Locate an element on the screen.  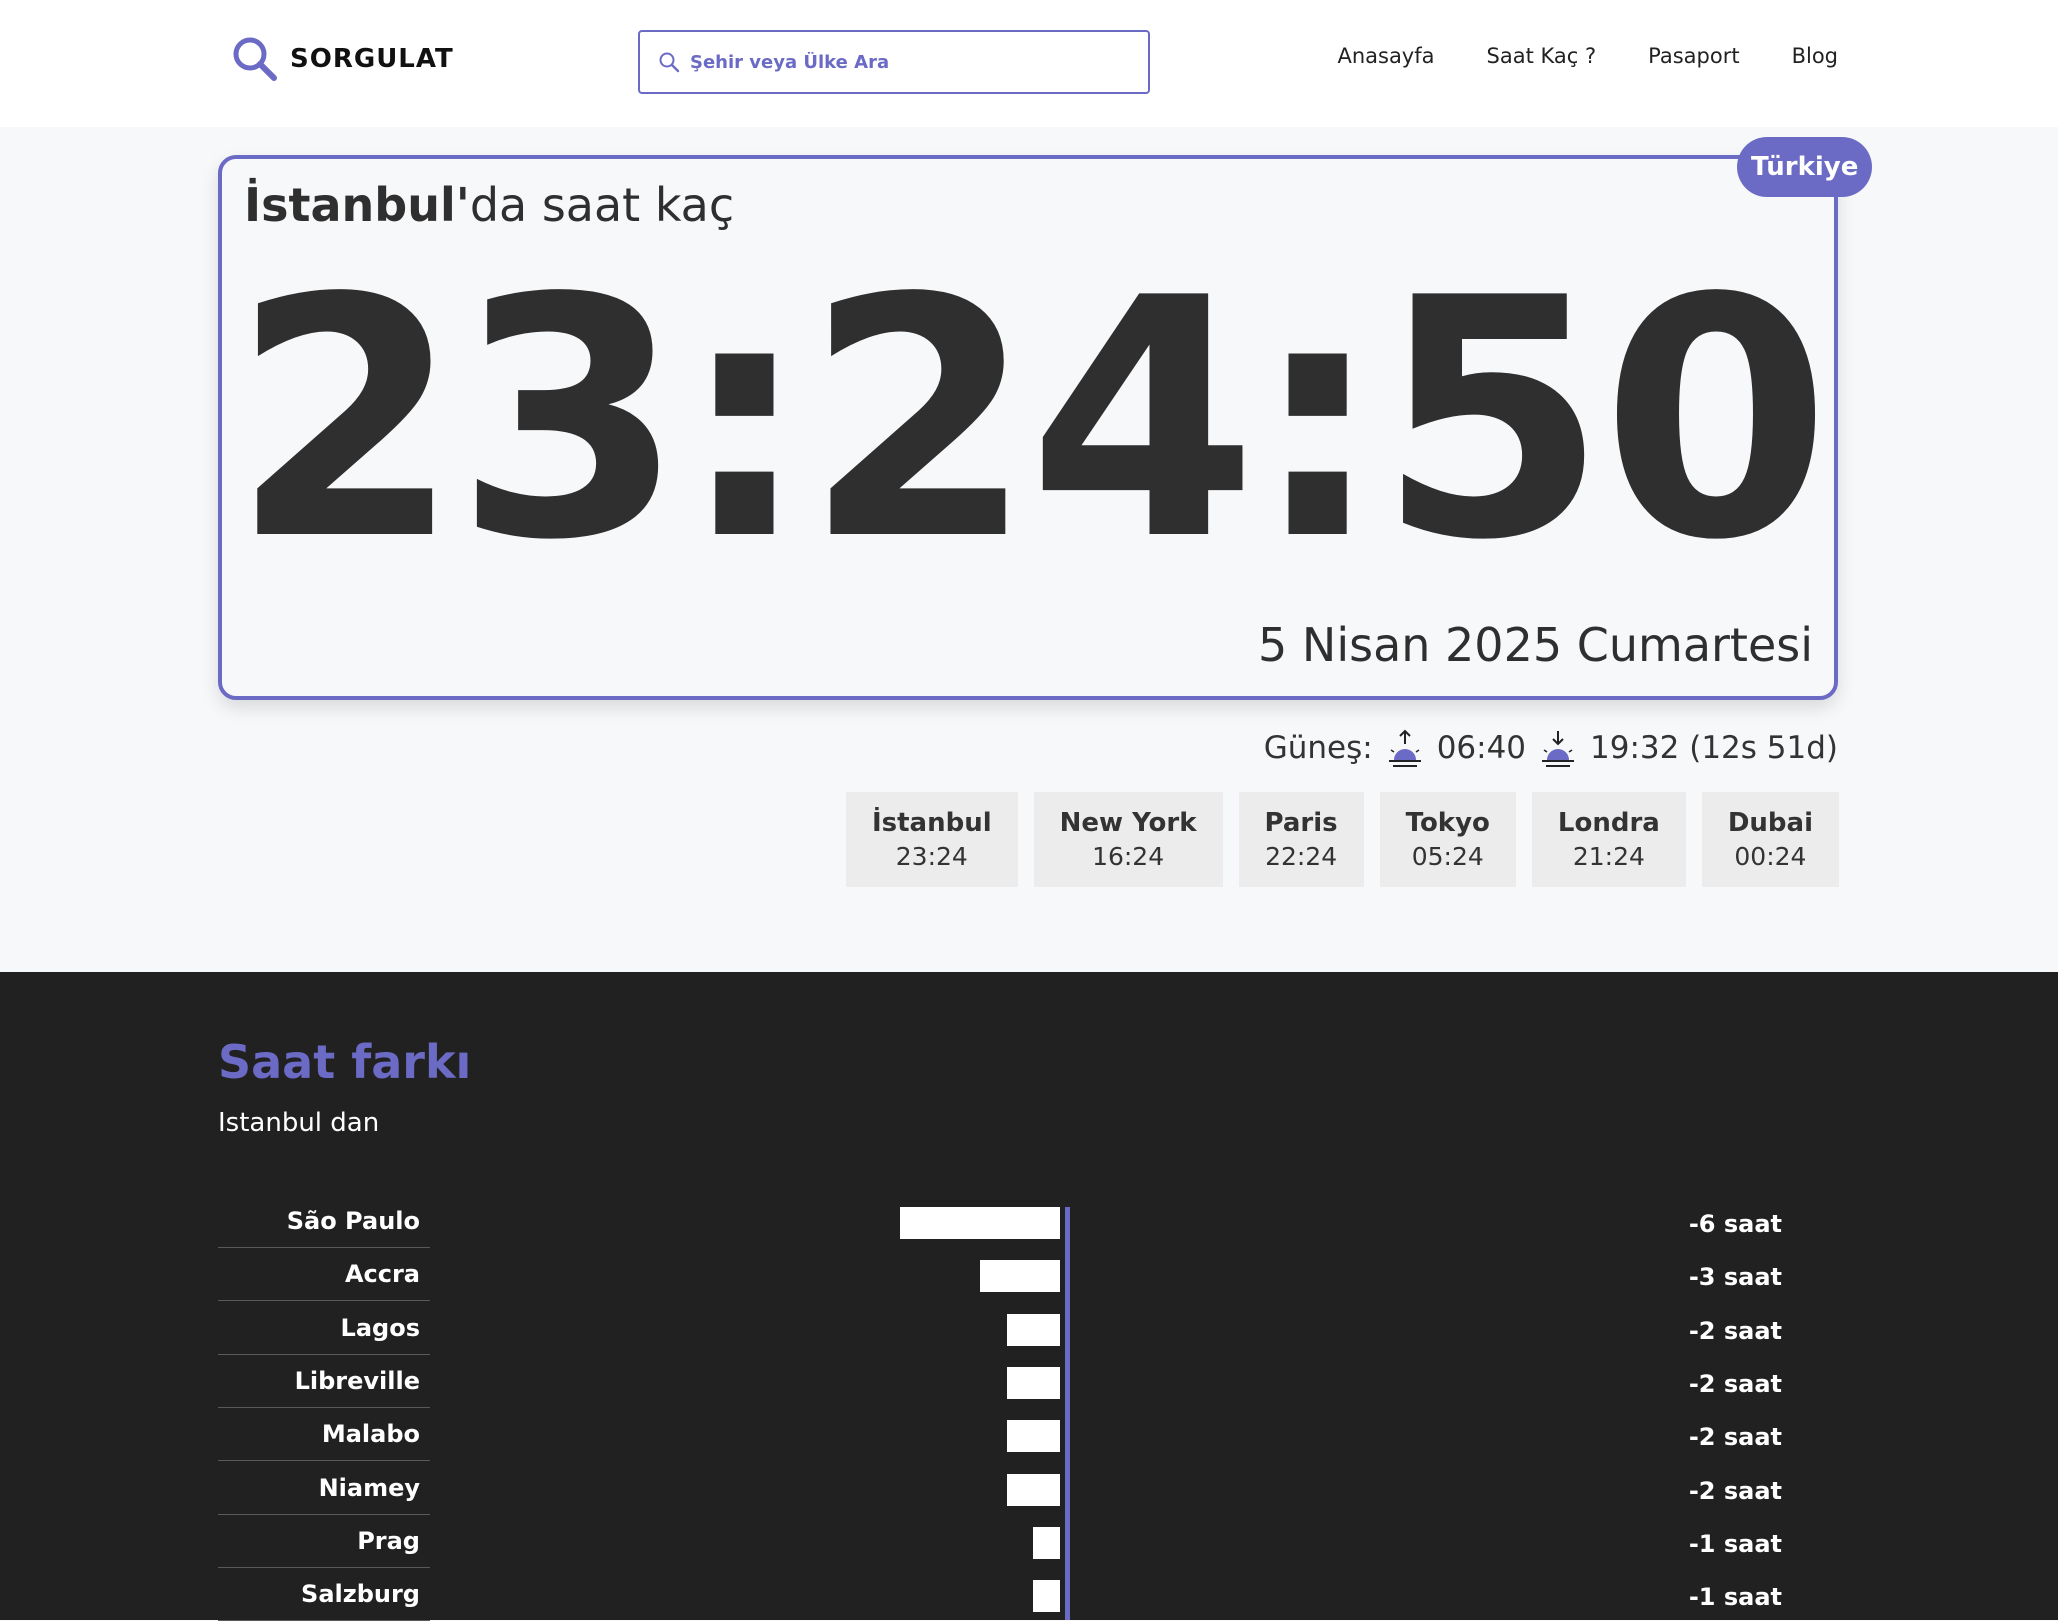
chart-row: Lagos -2 saat is located at coordinates (1029, 1328).